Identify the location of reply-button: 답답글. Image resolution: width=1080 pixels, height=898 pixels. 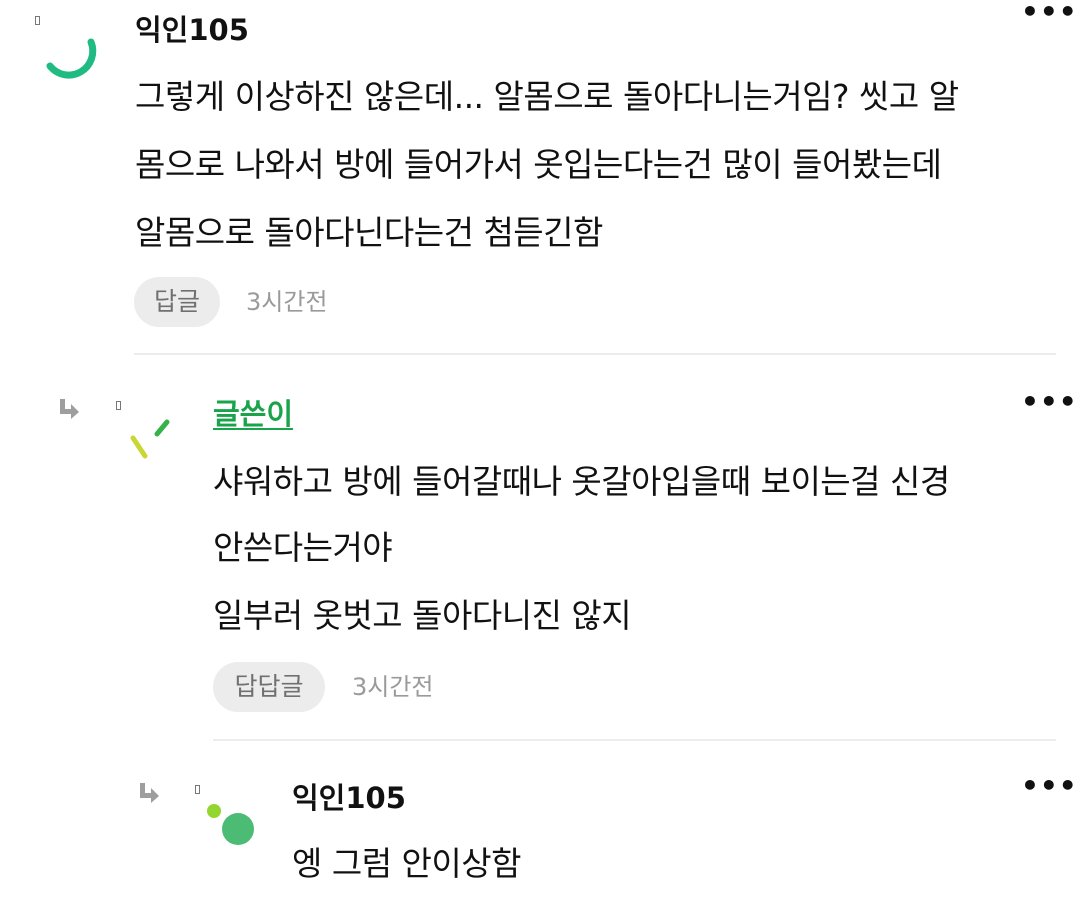
(269, 687).